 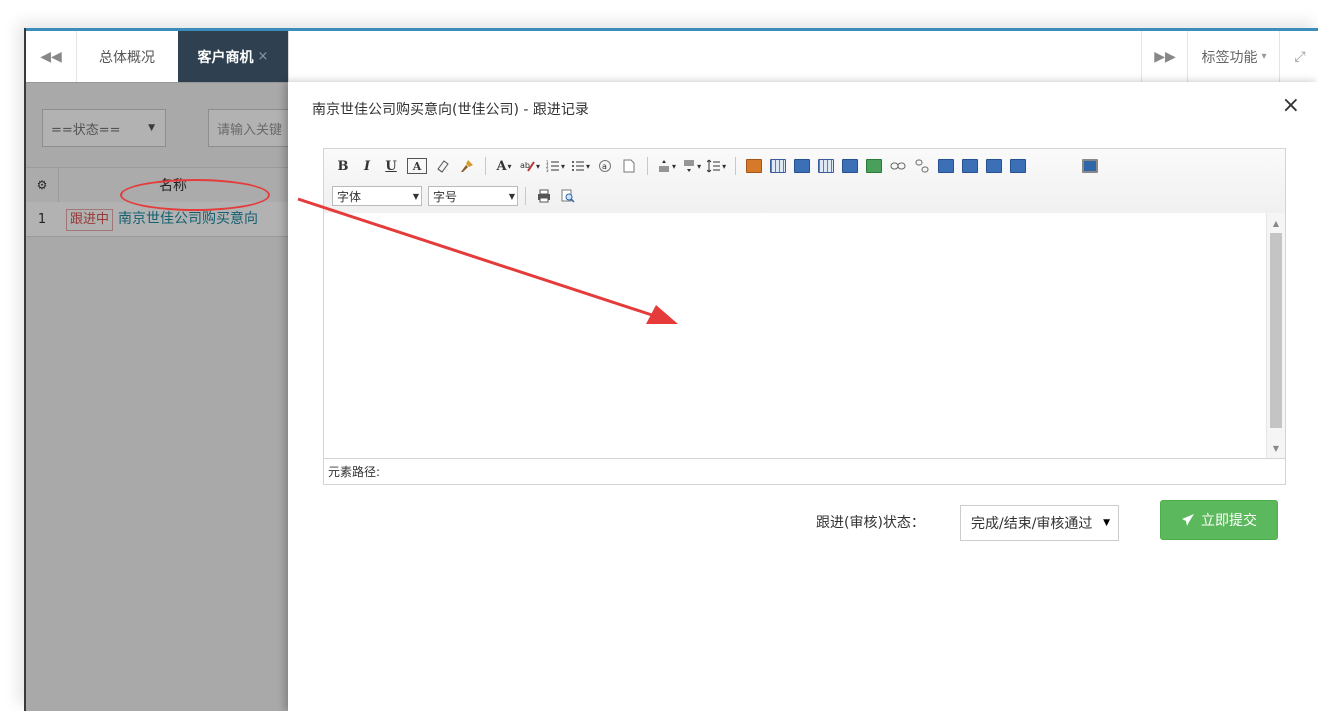 I want to click on double-chevron-left-icon: ◀◀, so click(x=51, y=56).